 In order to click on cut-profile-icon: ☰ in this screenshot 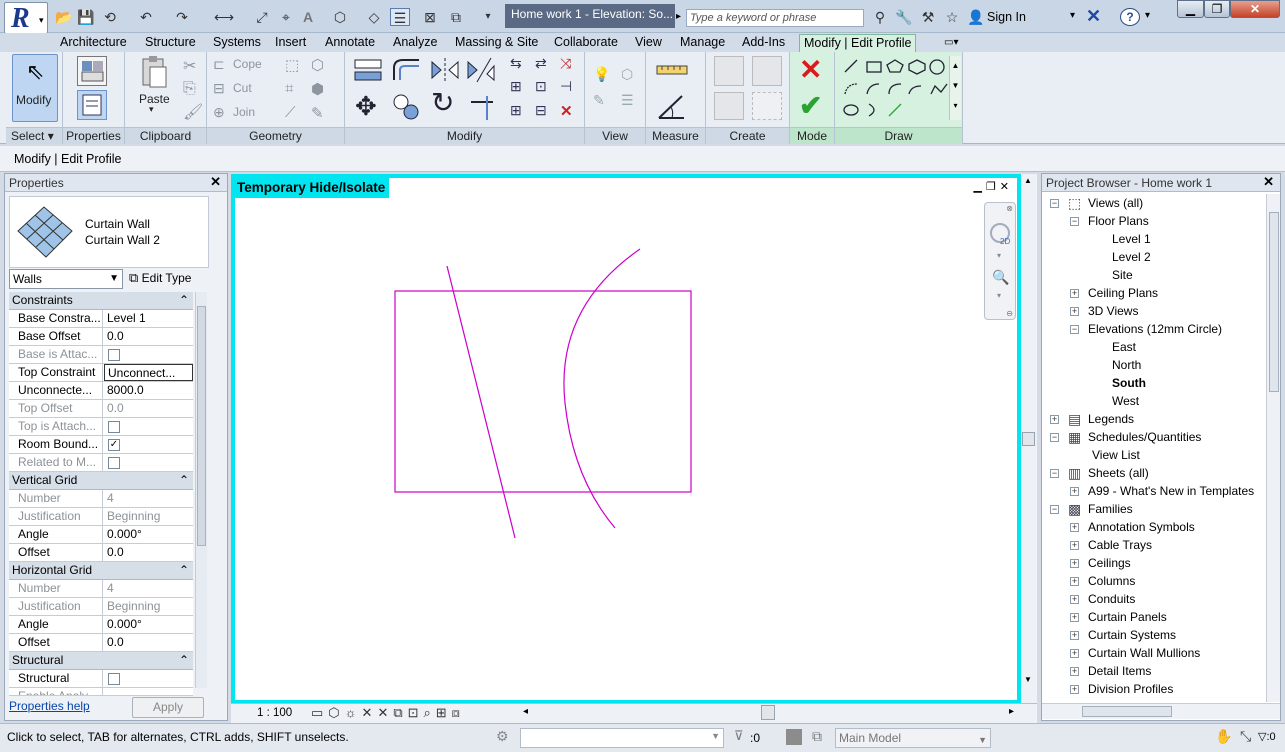, I will do `click(627, 100)`.